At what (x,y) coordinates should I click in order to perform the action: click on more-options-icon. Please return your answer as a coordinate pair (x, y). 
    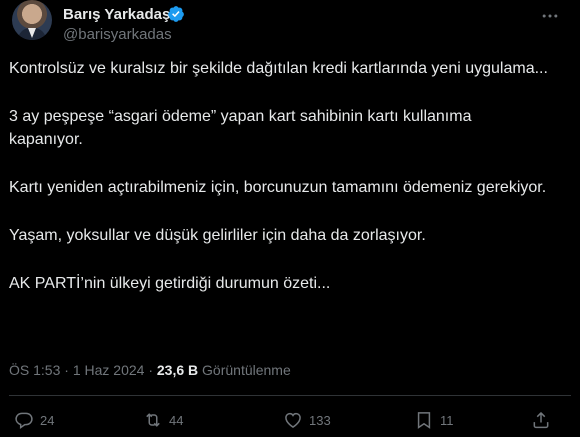
    Looking at the image, I should click on (550, 16).